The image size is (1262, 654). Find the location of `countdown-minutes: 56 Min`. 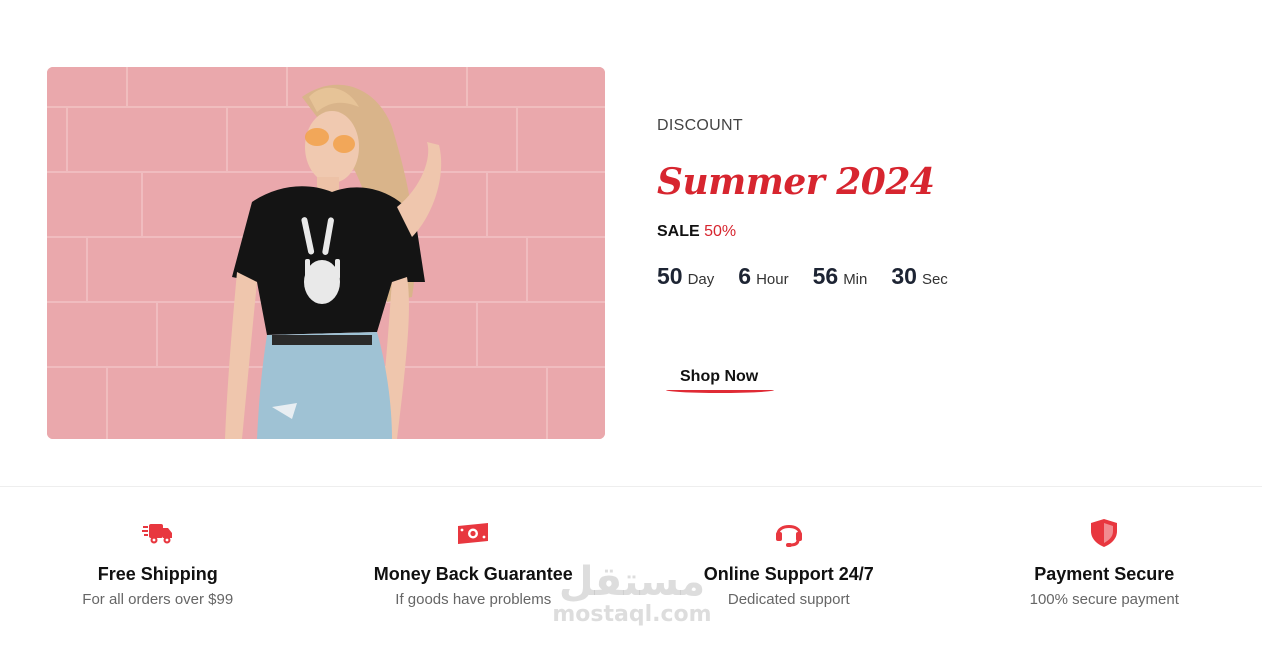

countdown-minutes: 56 Min is located at coordinates (840, 276).